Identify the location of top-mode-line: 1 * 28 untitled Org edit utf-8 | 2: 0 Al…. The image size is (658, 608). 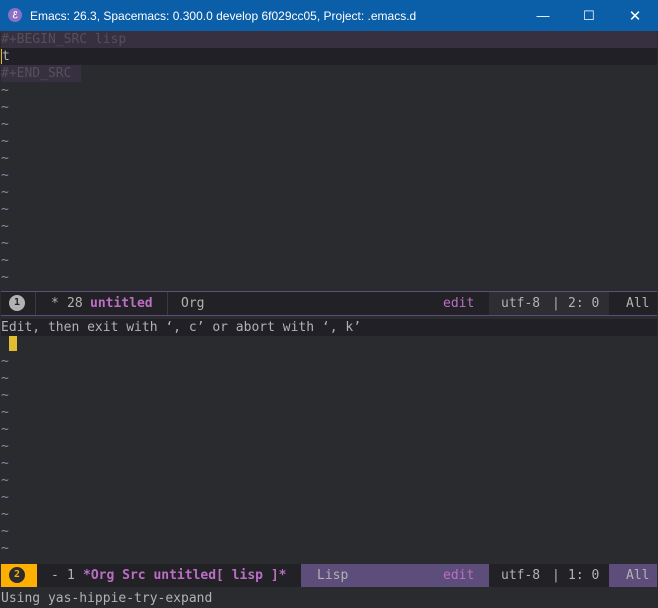
(329, 303).